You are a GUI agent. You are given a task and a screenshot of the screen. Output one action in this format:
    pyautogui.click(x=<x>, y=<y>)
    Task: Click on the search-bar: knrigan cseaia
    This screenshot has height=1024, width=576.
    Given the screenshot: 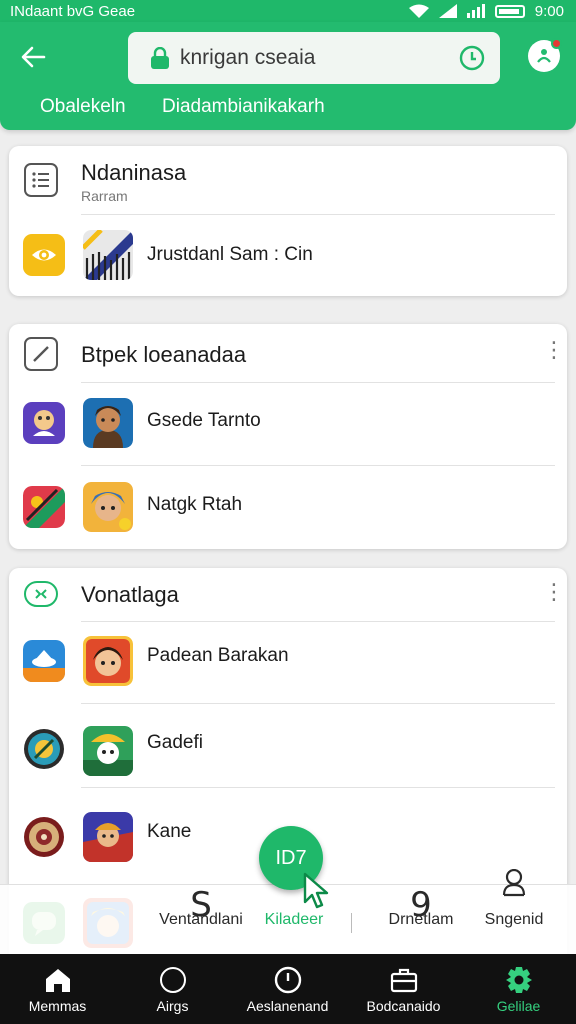 What is the action you would take?
    pyautogui.click(x=314, y=58)
    